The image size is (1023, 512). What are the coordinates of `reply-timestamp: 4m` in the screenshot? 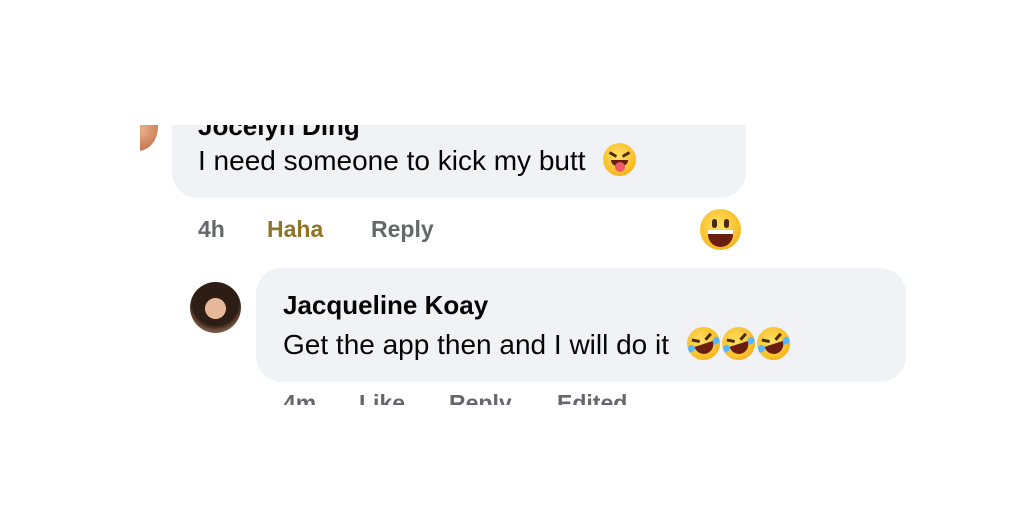 It's located at (299, 397).